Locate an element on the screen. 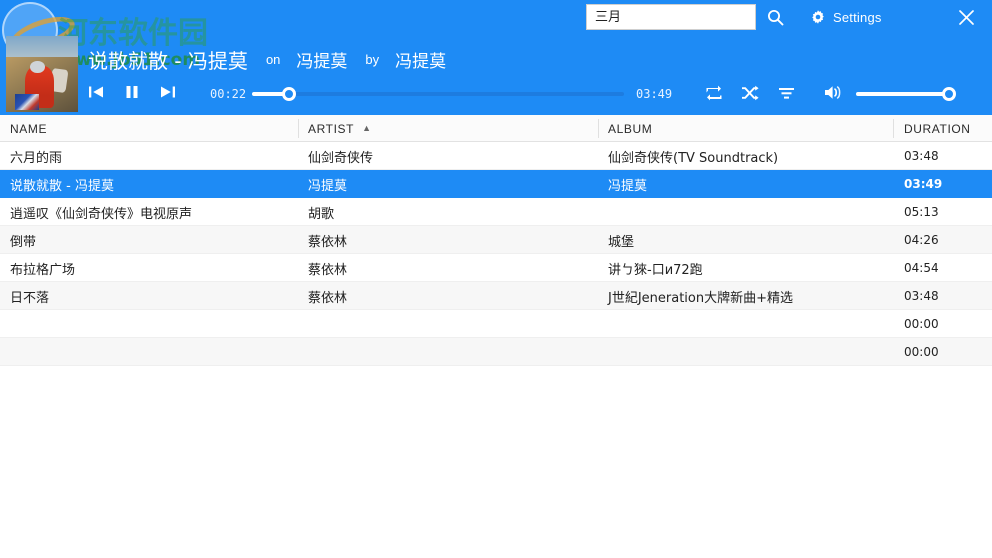 This screenshot has height=558, width=992. cell-album: 城堡 is located at coordinates (621, 242).